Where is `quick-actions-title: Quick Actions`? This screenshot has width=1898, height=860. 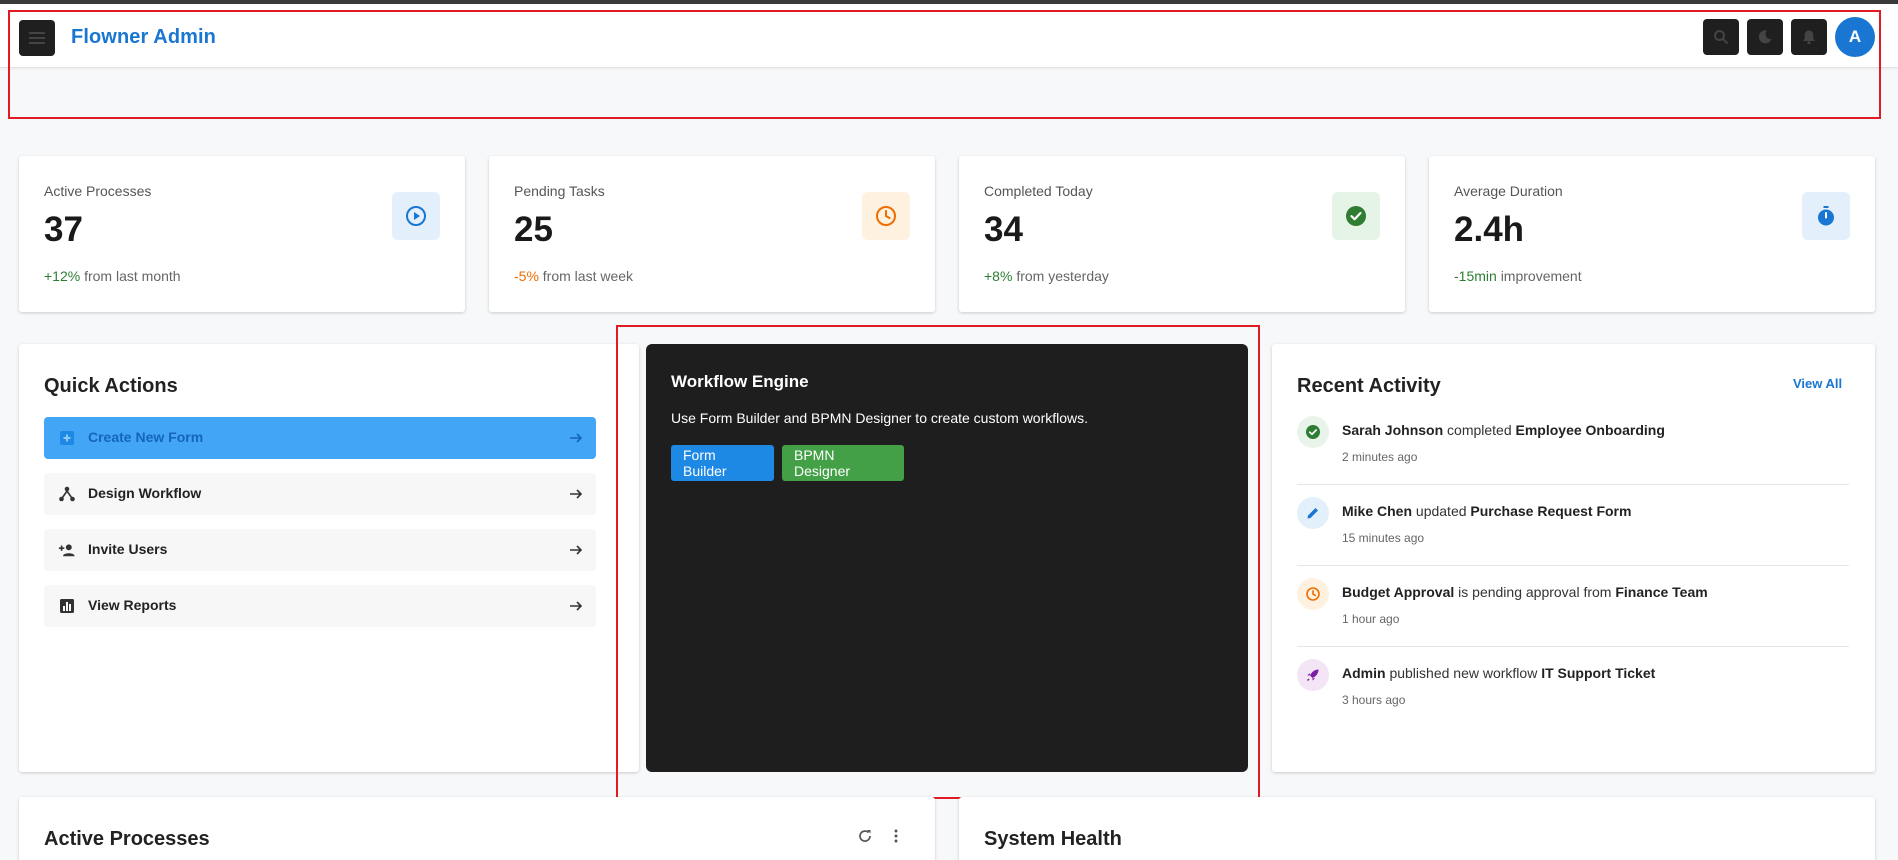
quick-actions-title: Quick Actions is located at coordinates (111, 386).